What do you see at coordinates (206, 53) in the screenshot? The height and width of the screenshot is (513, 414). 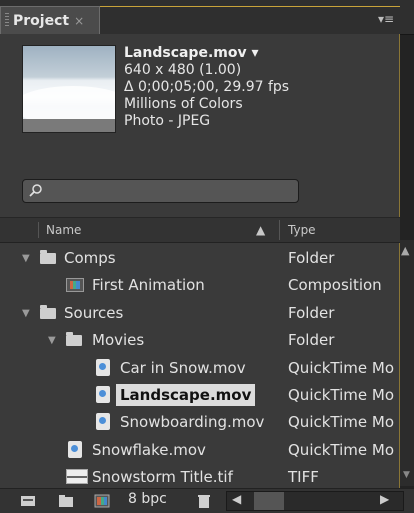 I see `footage-name: Landscape.mov ▾` at bounding box center [206, 53].